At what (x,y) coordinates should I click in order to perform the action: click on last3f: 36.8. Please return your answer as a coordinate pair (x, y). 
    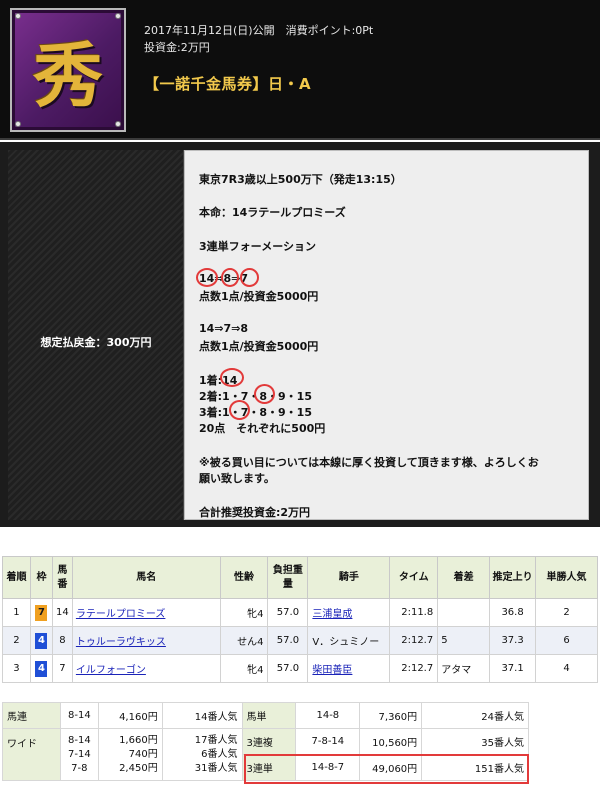
    Looking at the image, I should click on (513, 612).